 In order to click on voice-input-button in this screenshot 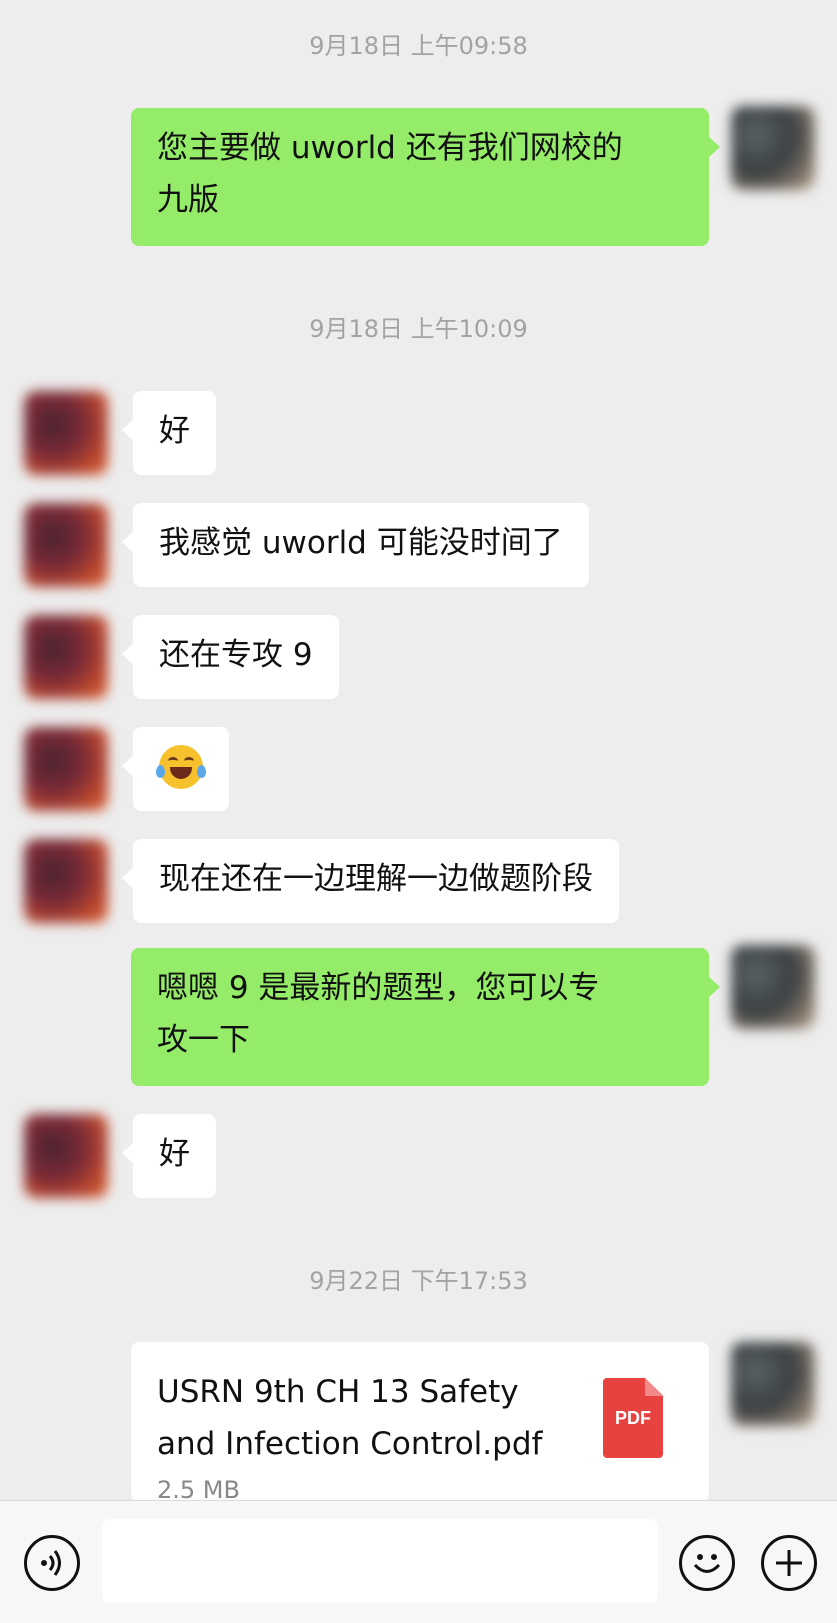, I will do `click(52, 1563)`.